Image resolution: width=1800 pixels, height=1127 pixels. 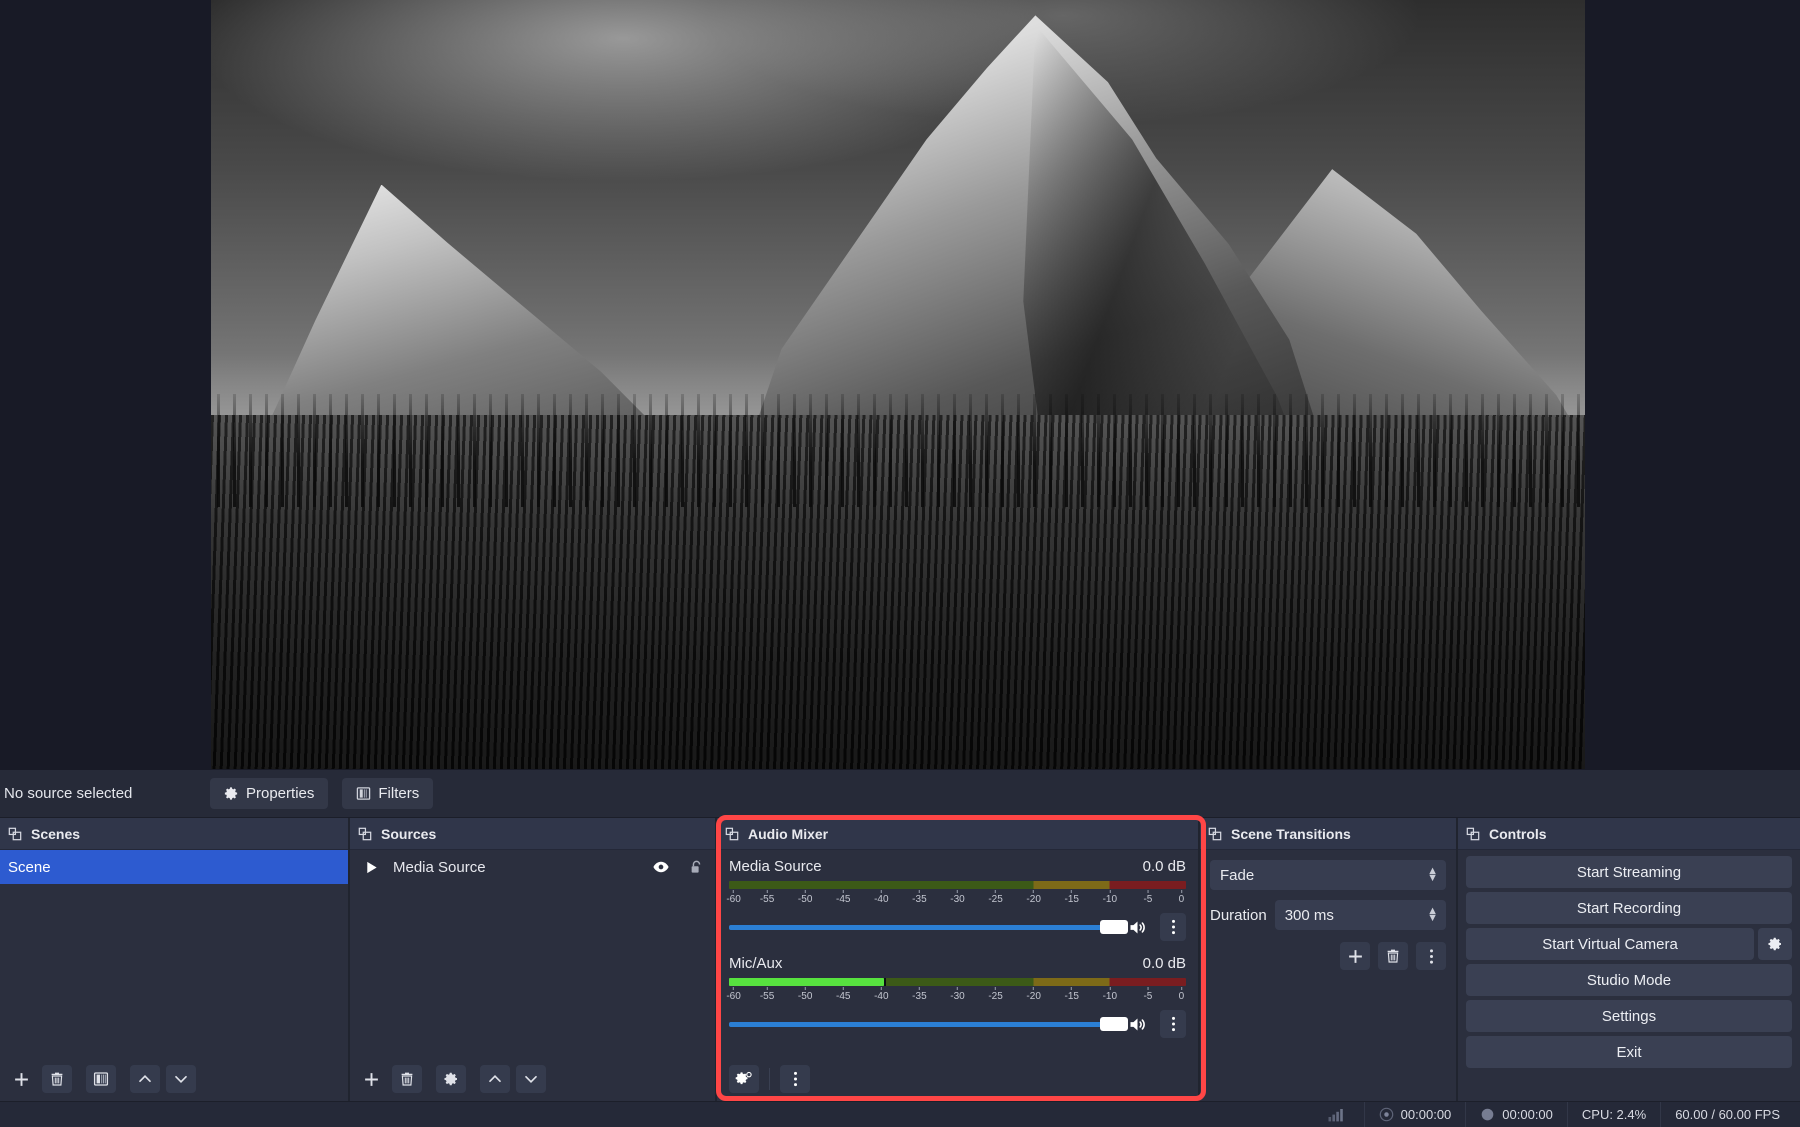 What do you see at coordinates (495, 1079) in the screenshot?
I see `move-source-up-button` at bounding box center [495, 1079].